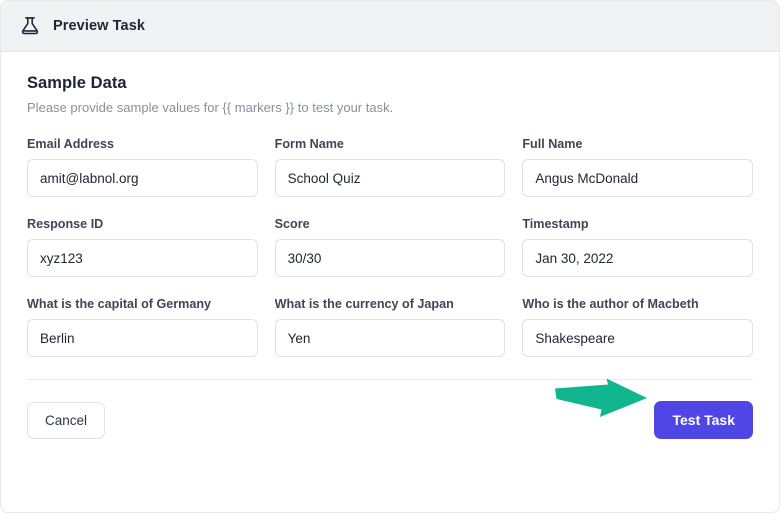 The width and height of the screenshot is (782, 515). What do you see at coordinates (390, 408) in the screenshot?
I see `dialog-footer: Cancel Test Task` at bounding box center [390, 408].